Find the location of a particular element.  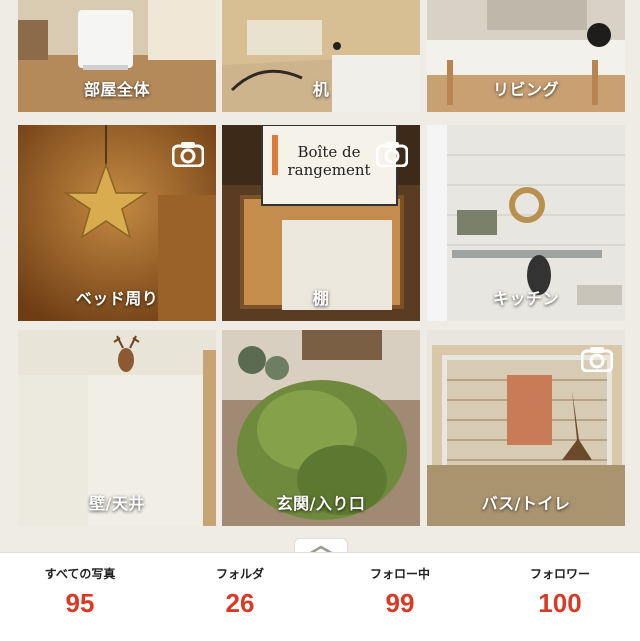

folder-tile-desk: 机 is located at coordinates (321, 56).